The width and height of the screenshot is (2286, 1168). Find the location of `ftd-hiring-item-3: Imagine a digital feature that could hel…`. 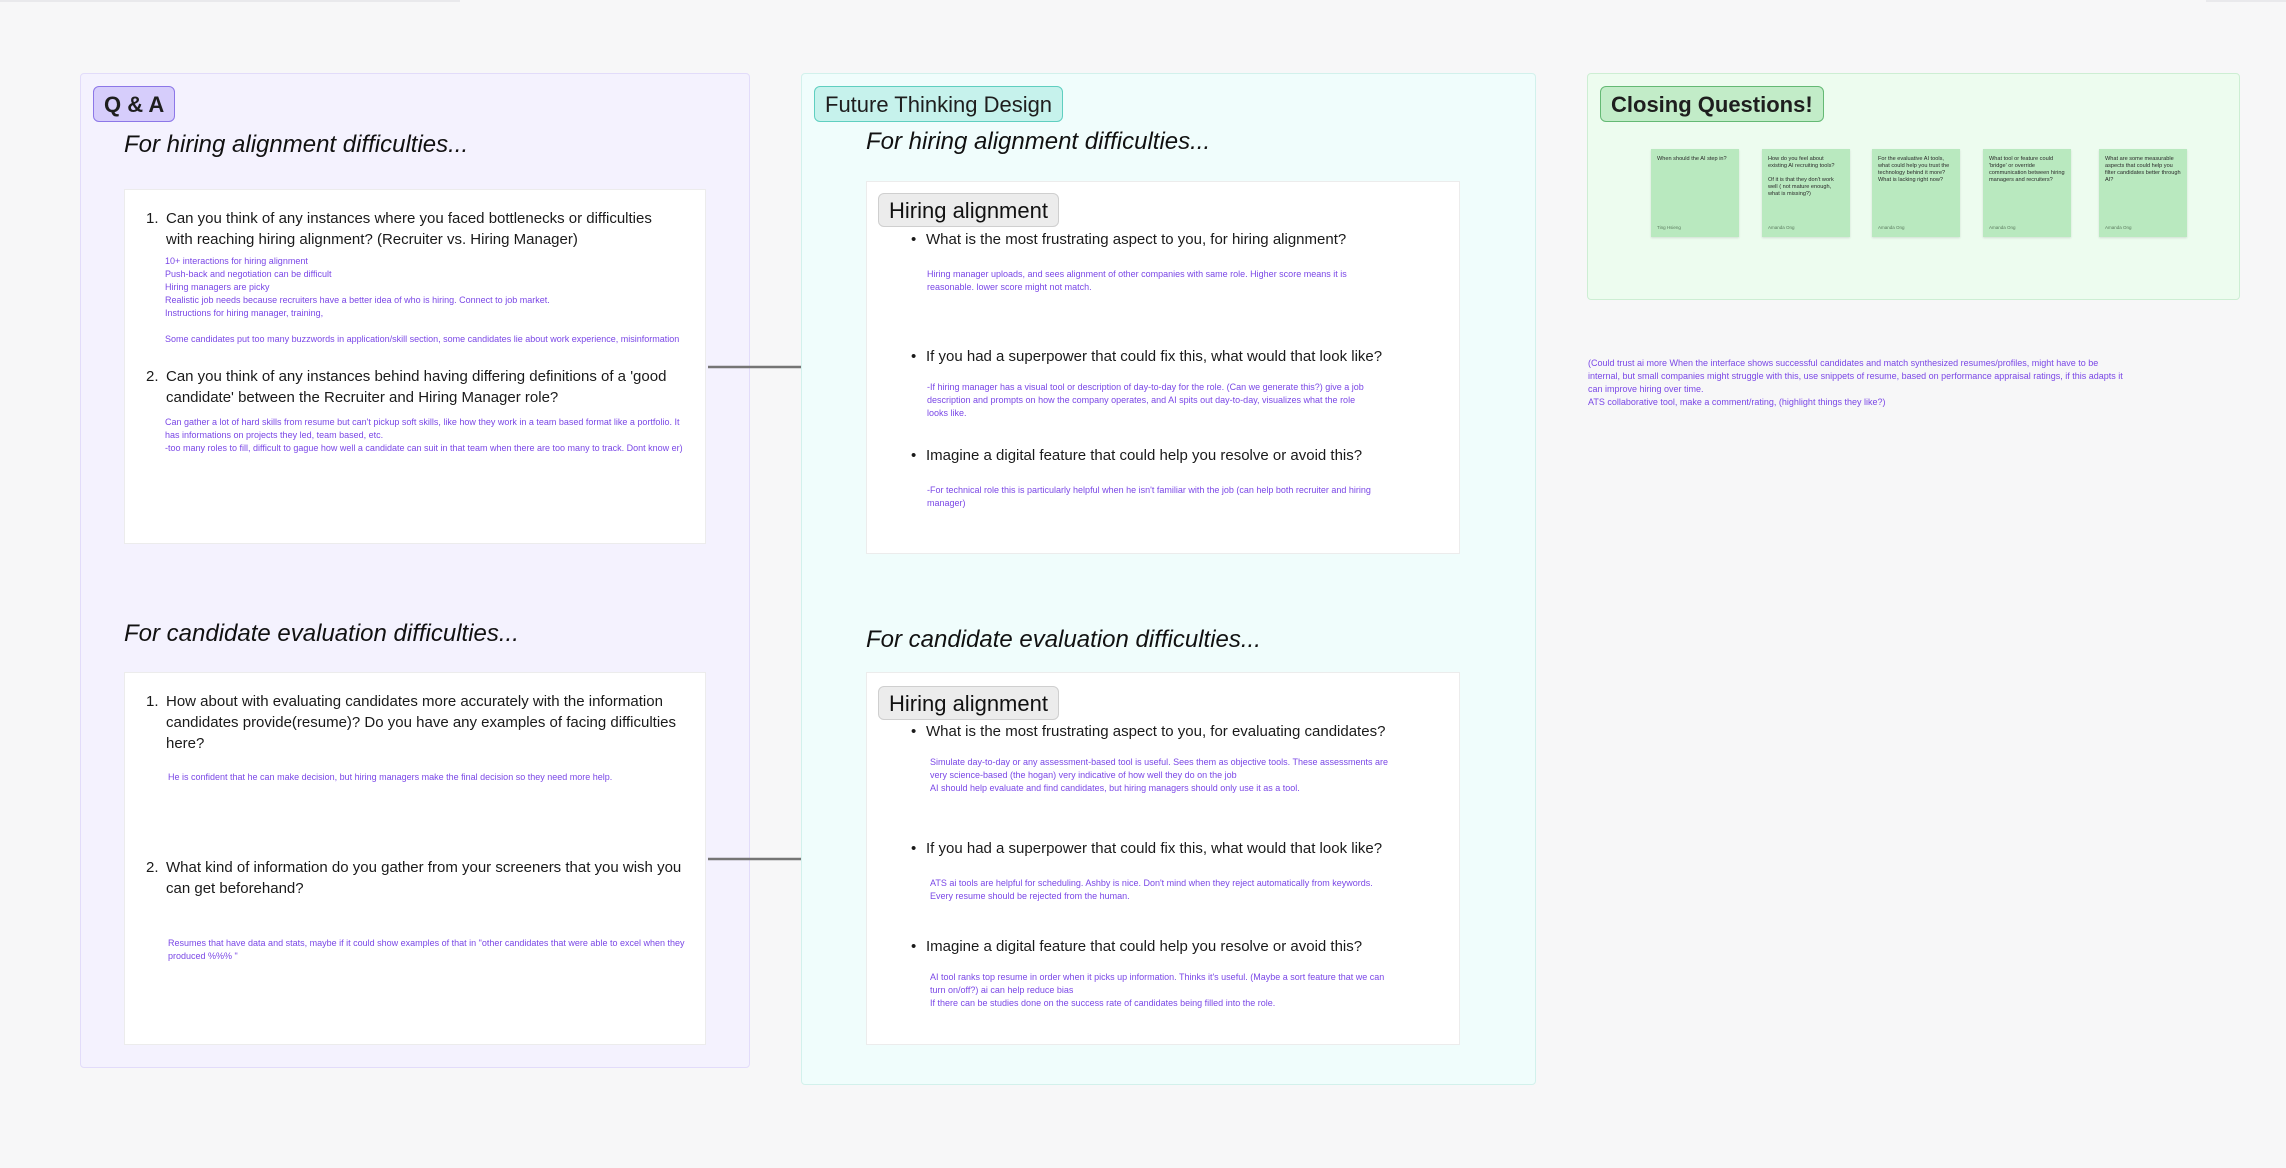

ftd-hiring-item-3: Imagine a digital feature that could hel… is located at coordinates (1136, 455).